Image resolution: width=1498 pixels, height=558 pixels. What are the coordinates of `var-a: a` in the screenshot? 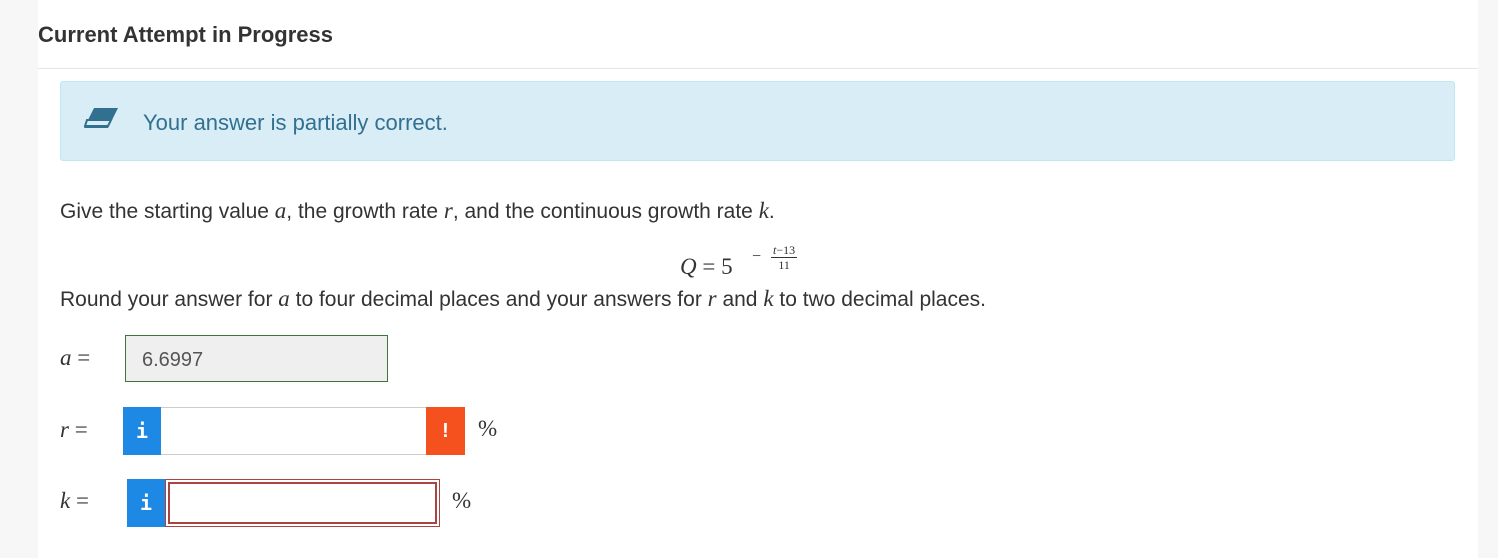 It's located at (280, 210).